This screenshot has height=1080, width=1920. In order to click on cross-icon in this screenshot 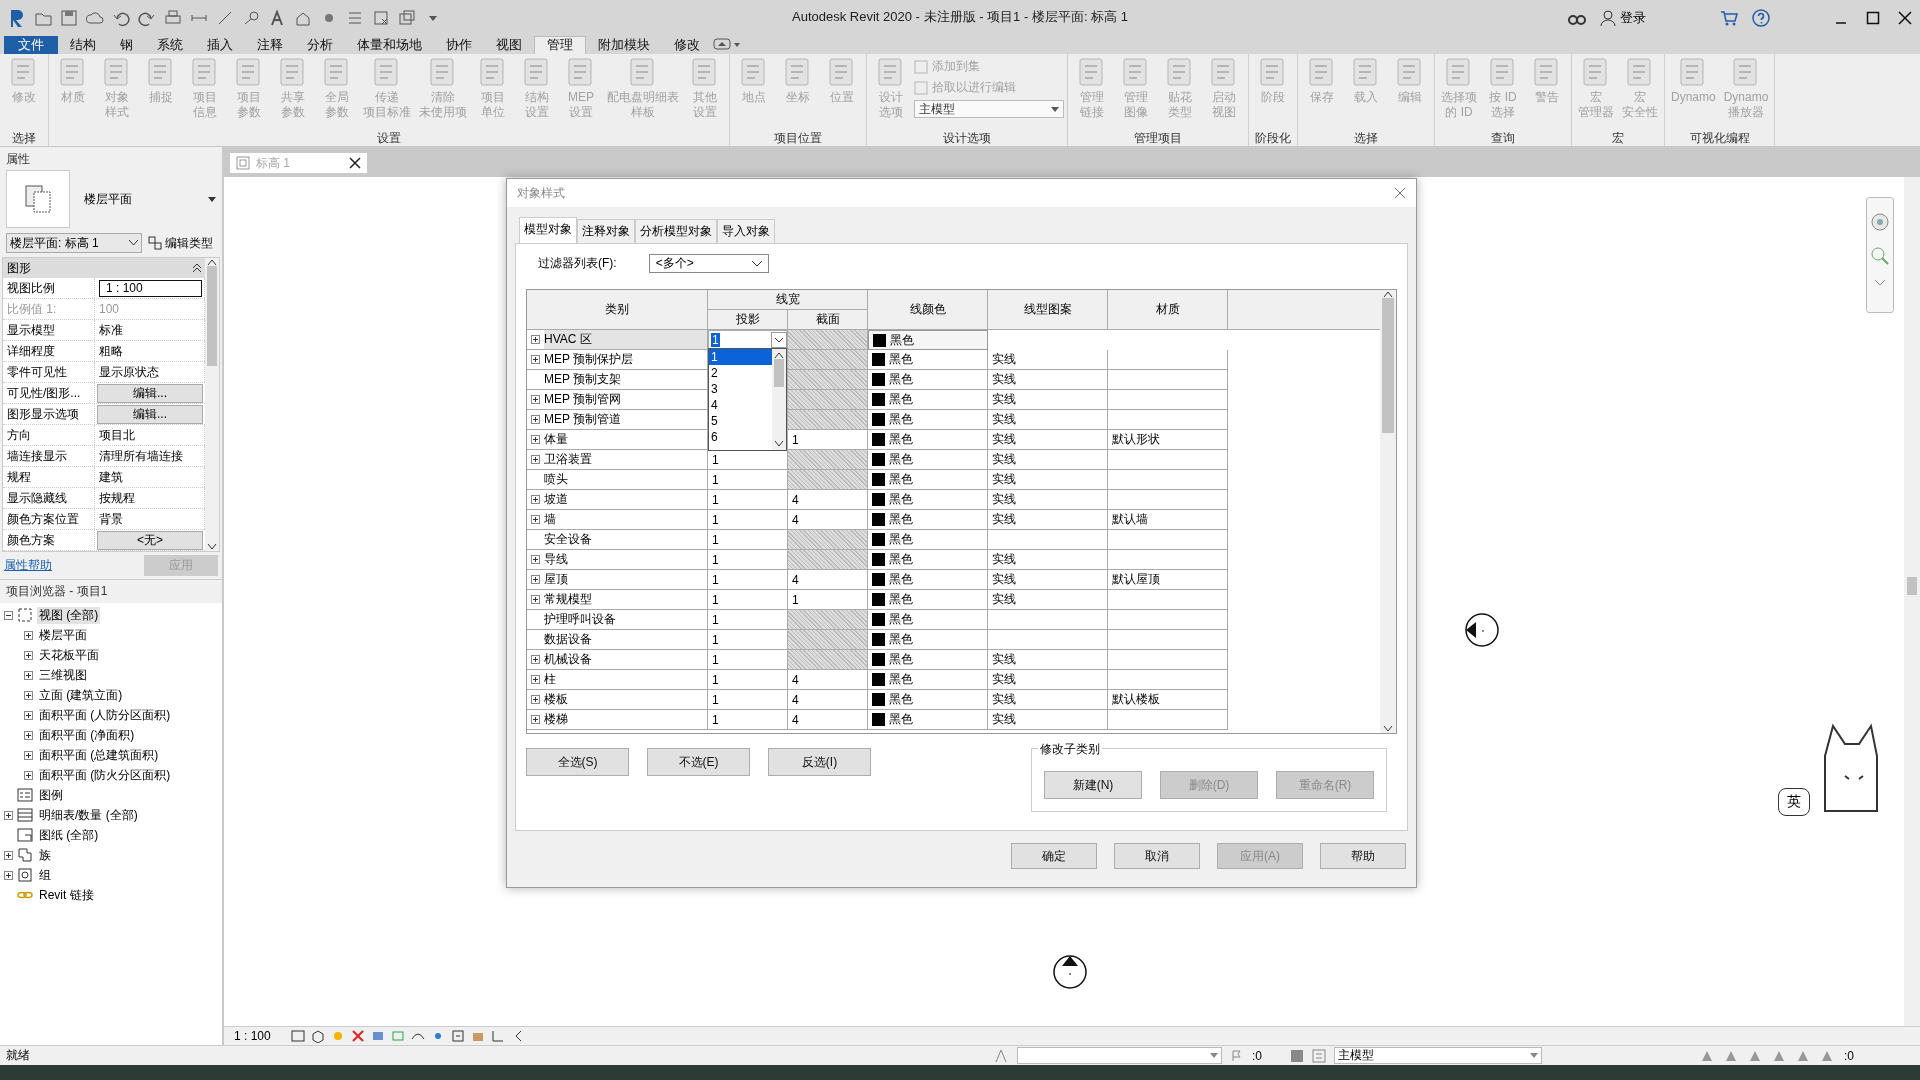, I will do `click(357, 1036)`.